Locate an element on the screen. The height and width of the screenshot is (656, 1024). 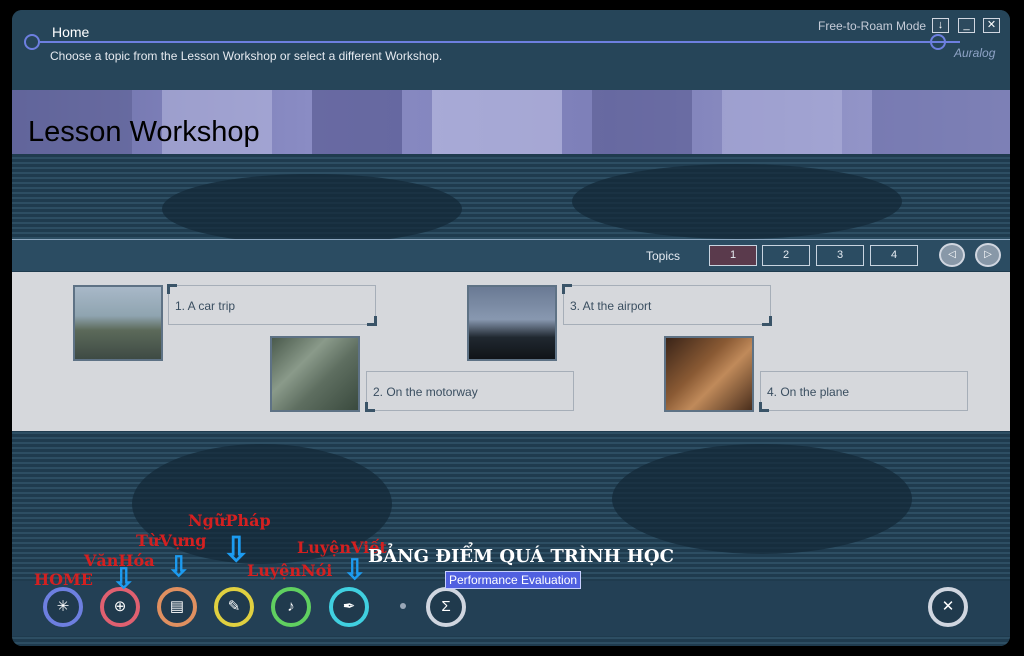
topics-page-2: 2 is located at coordinates (786, 255).